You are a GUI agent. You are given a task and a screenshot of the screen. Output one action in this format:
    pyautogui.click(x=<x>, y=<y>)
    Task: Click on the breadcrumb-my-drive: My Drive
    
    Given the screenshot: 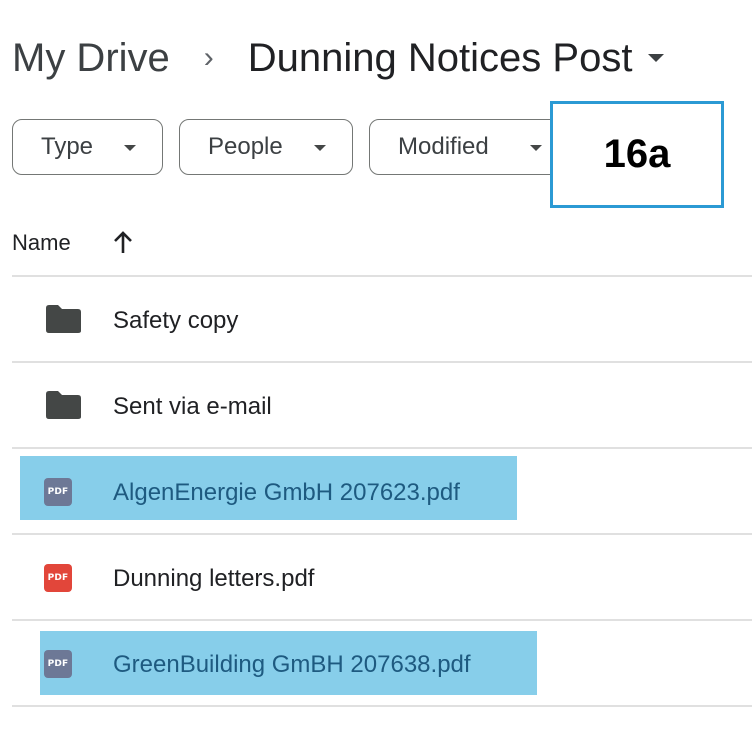 What is the action you would take?
    pyautogui.click(x=91, y=58)
    